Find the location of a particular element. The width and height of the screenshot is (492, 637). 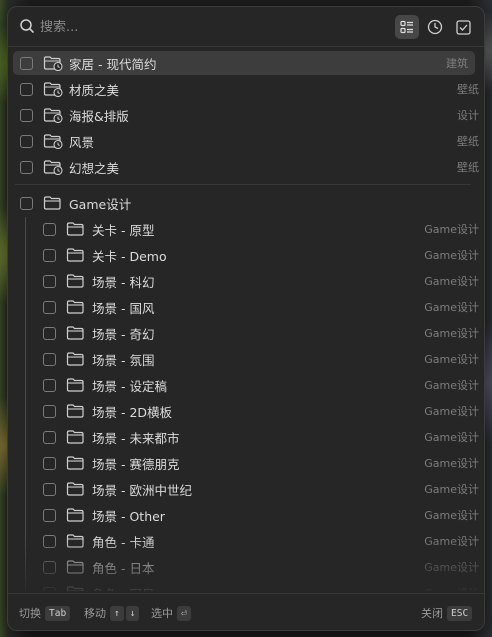

folder-label: 场景 - 国风 is located at coordinates (123, 308).